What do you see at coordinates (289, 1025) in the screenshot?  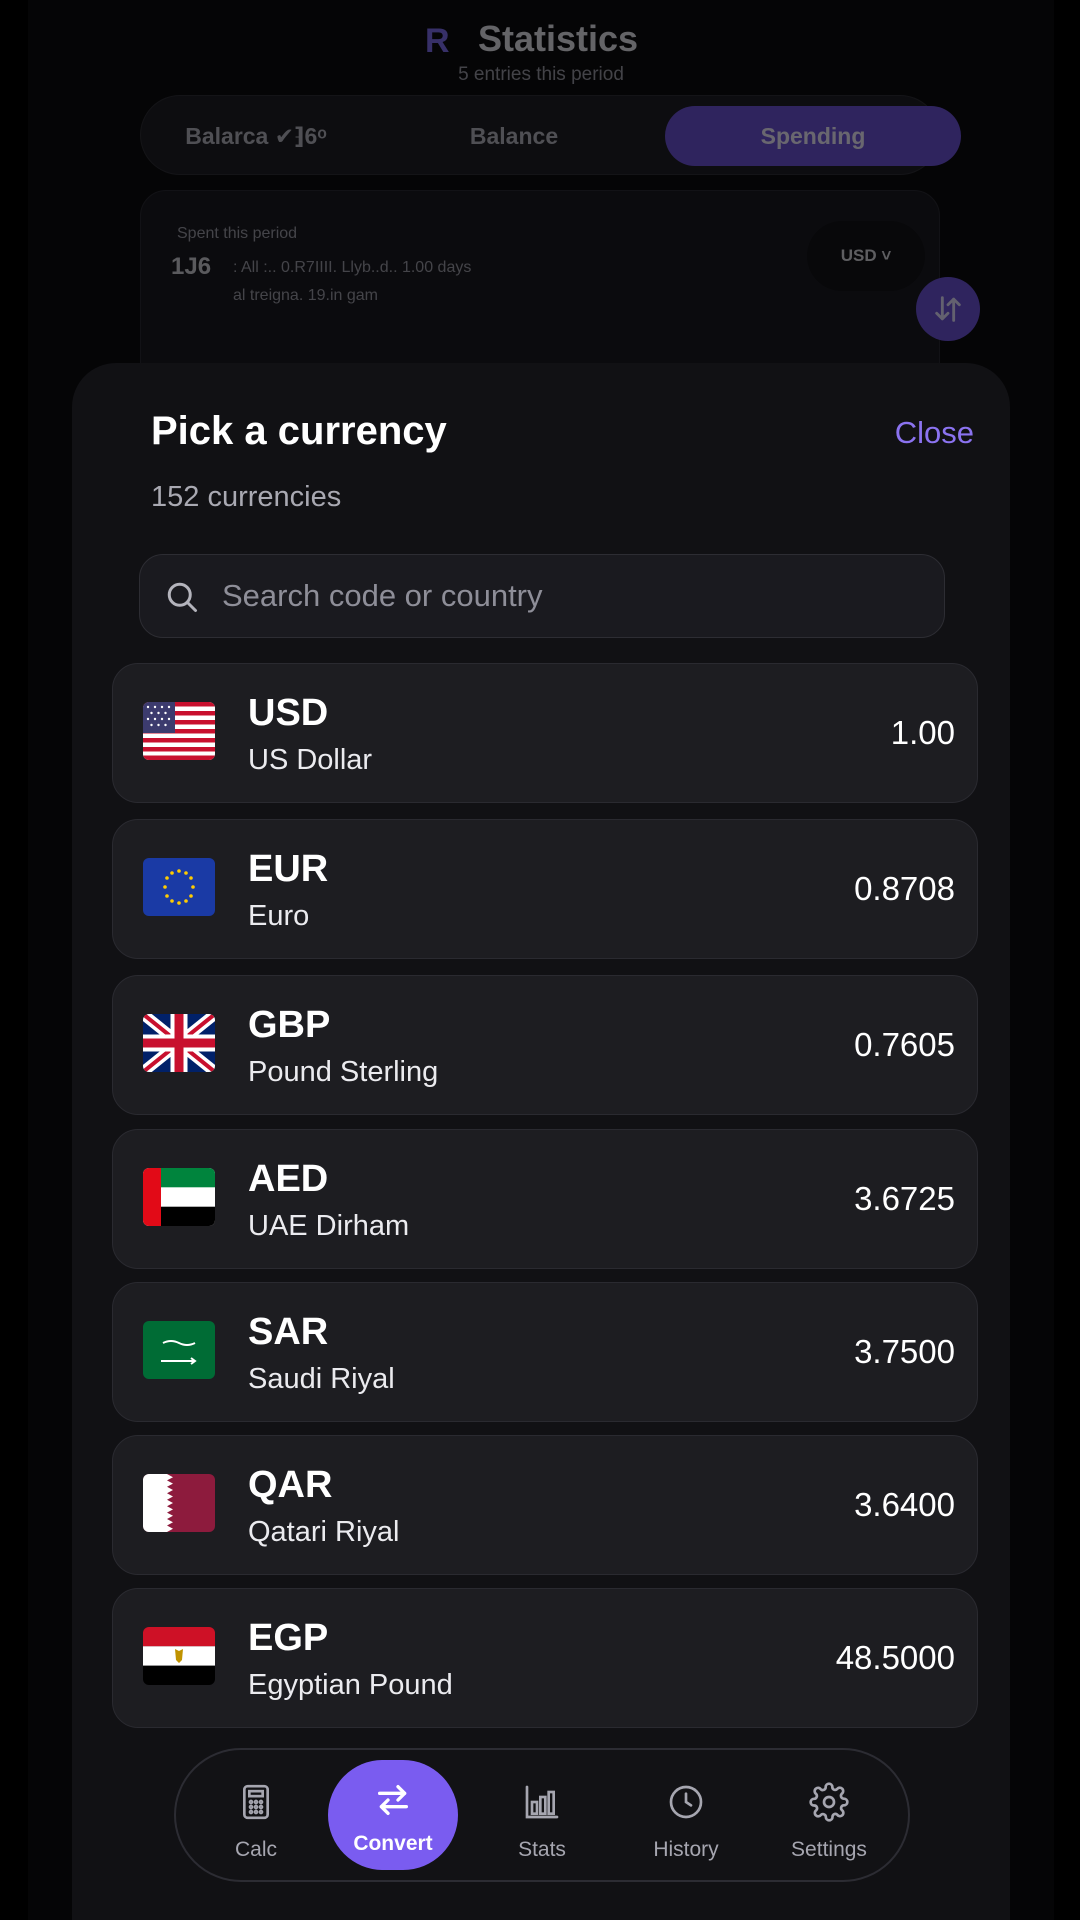 I see `currency-code: GBP` at bounding box center [289, 1025].